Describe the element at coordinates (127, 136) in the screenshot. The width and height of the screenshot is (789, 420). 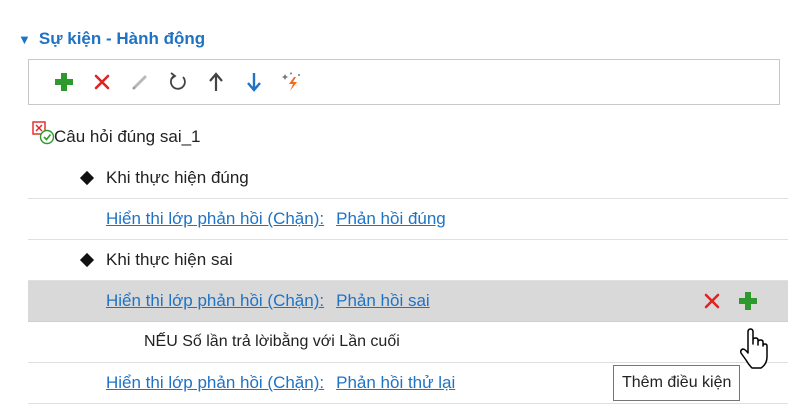
I see `tree-root-label: Câu hỏi đúng sai_1` at that location.